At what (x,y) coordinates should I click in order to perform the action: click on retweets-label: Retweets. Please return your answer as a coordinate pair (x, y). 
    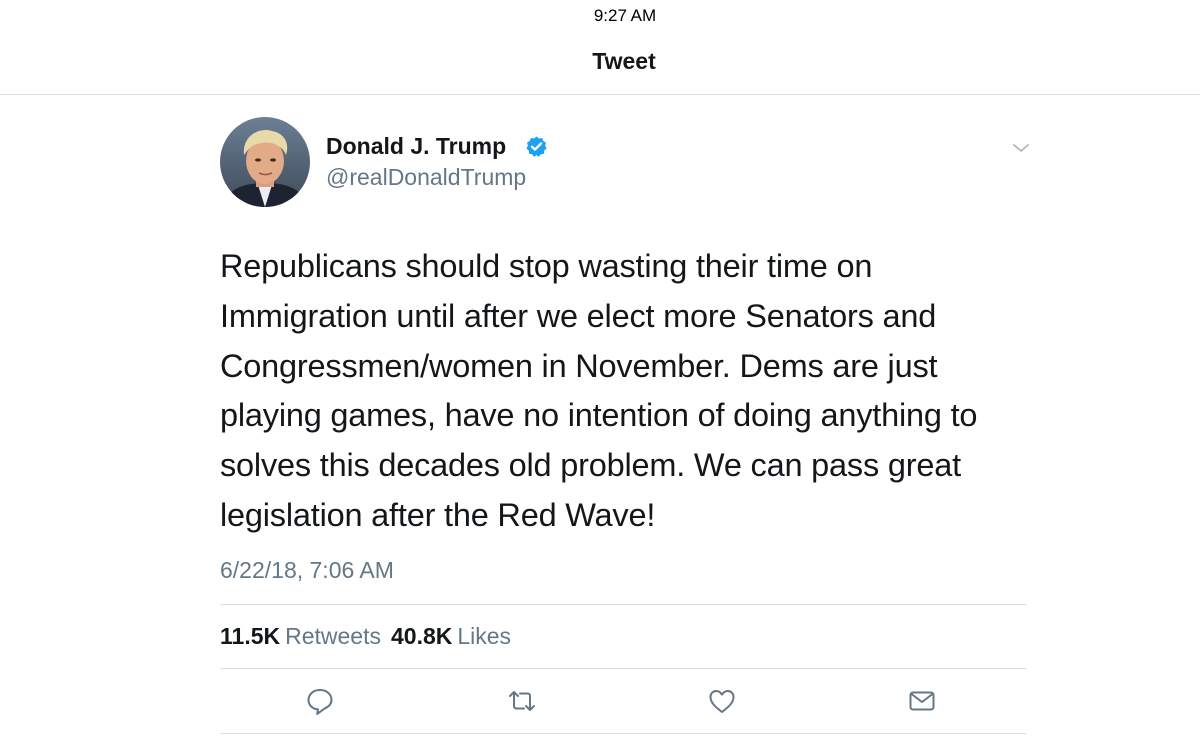
    Looking at the image, I should click on (333, 636).